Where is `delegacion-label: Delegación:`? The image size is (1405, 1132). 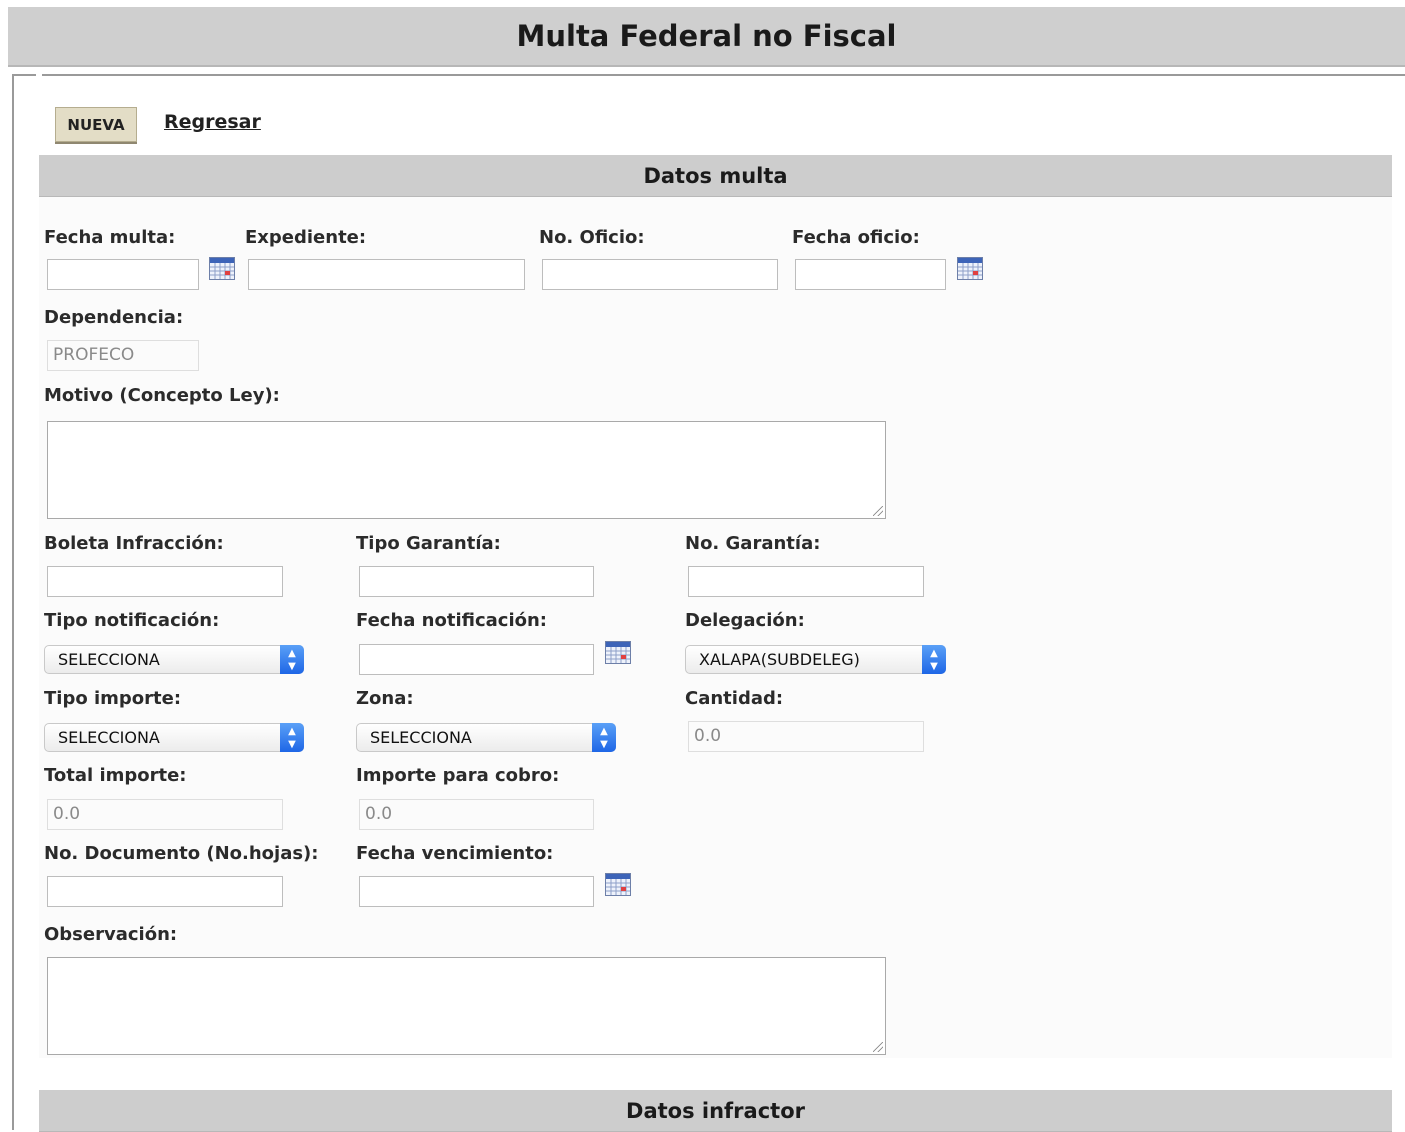
delegacion-label: Delegación: is located at coordinates (745, 620).